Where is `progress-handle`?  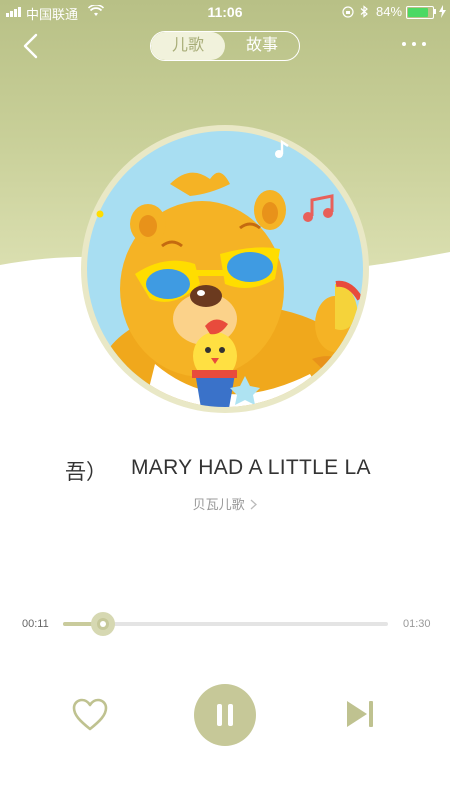
progress-handle is located at coordinates (102, 624).